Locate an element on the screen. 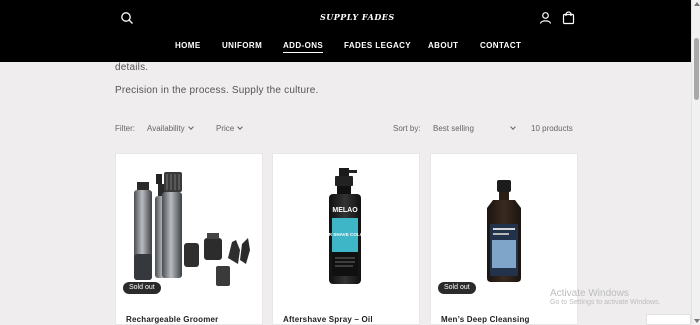 The width and height of the screenshot is (700, 325). scrollbar-thumb is located at coordinates (696, 69).